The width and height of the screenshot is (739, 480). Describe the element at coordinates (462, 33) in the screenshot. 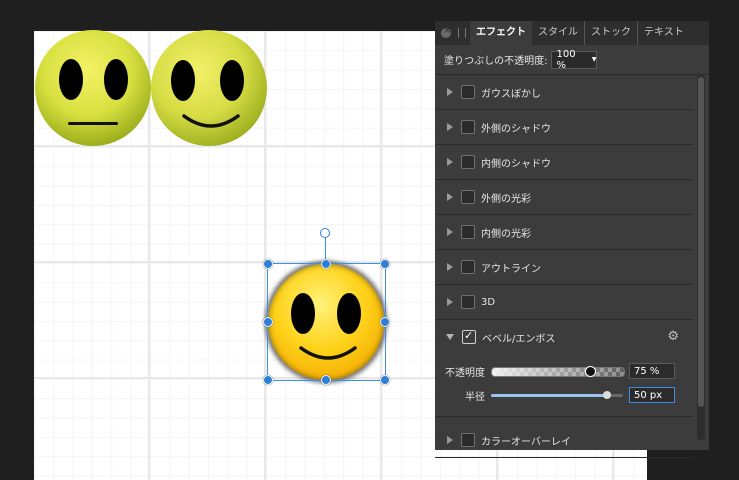

I see `drag-grip-icon` at that location.